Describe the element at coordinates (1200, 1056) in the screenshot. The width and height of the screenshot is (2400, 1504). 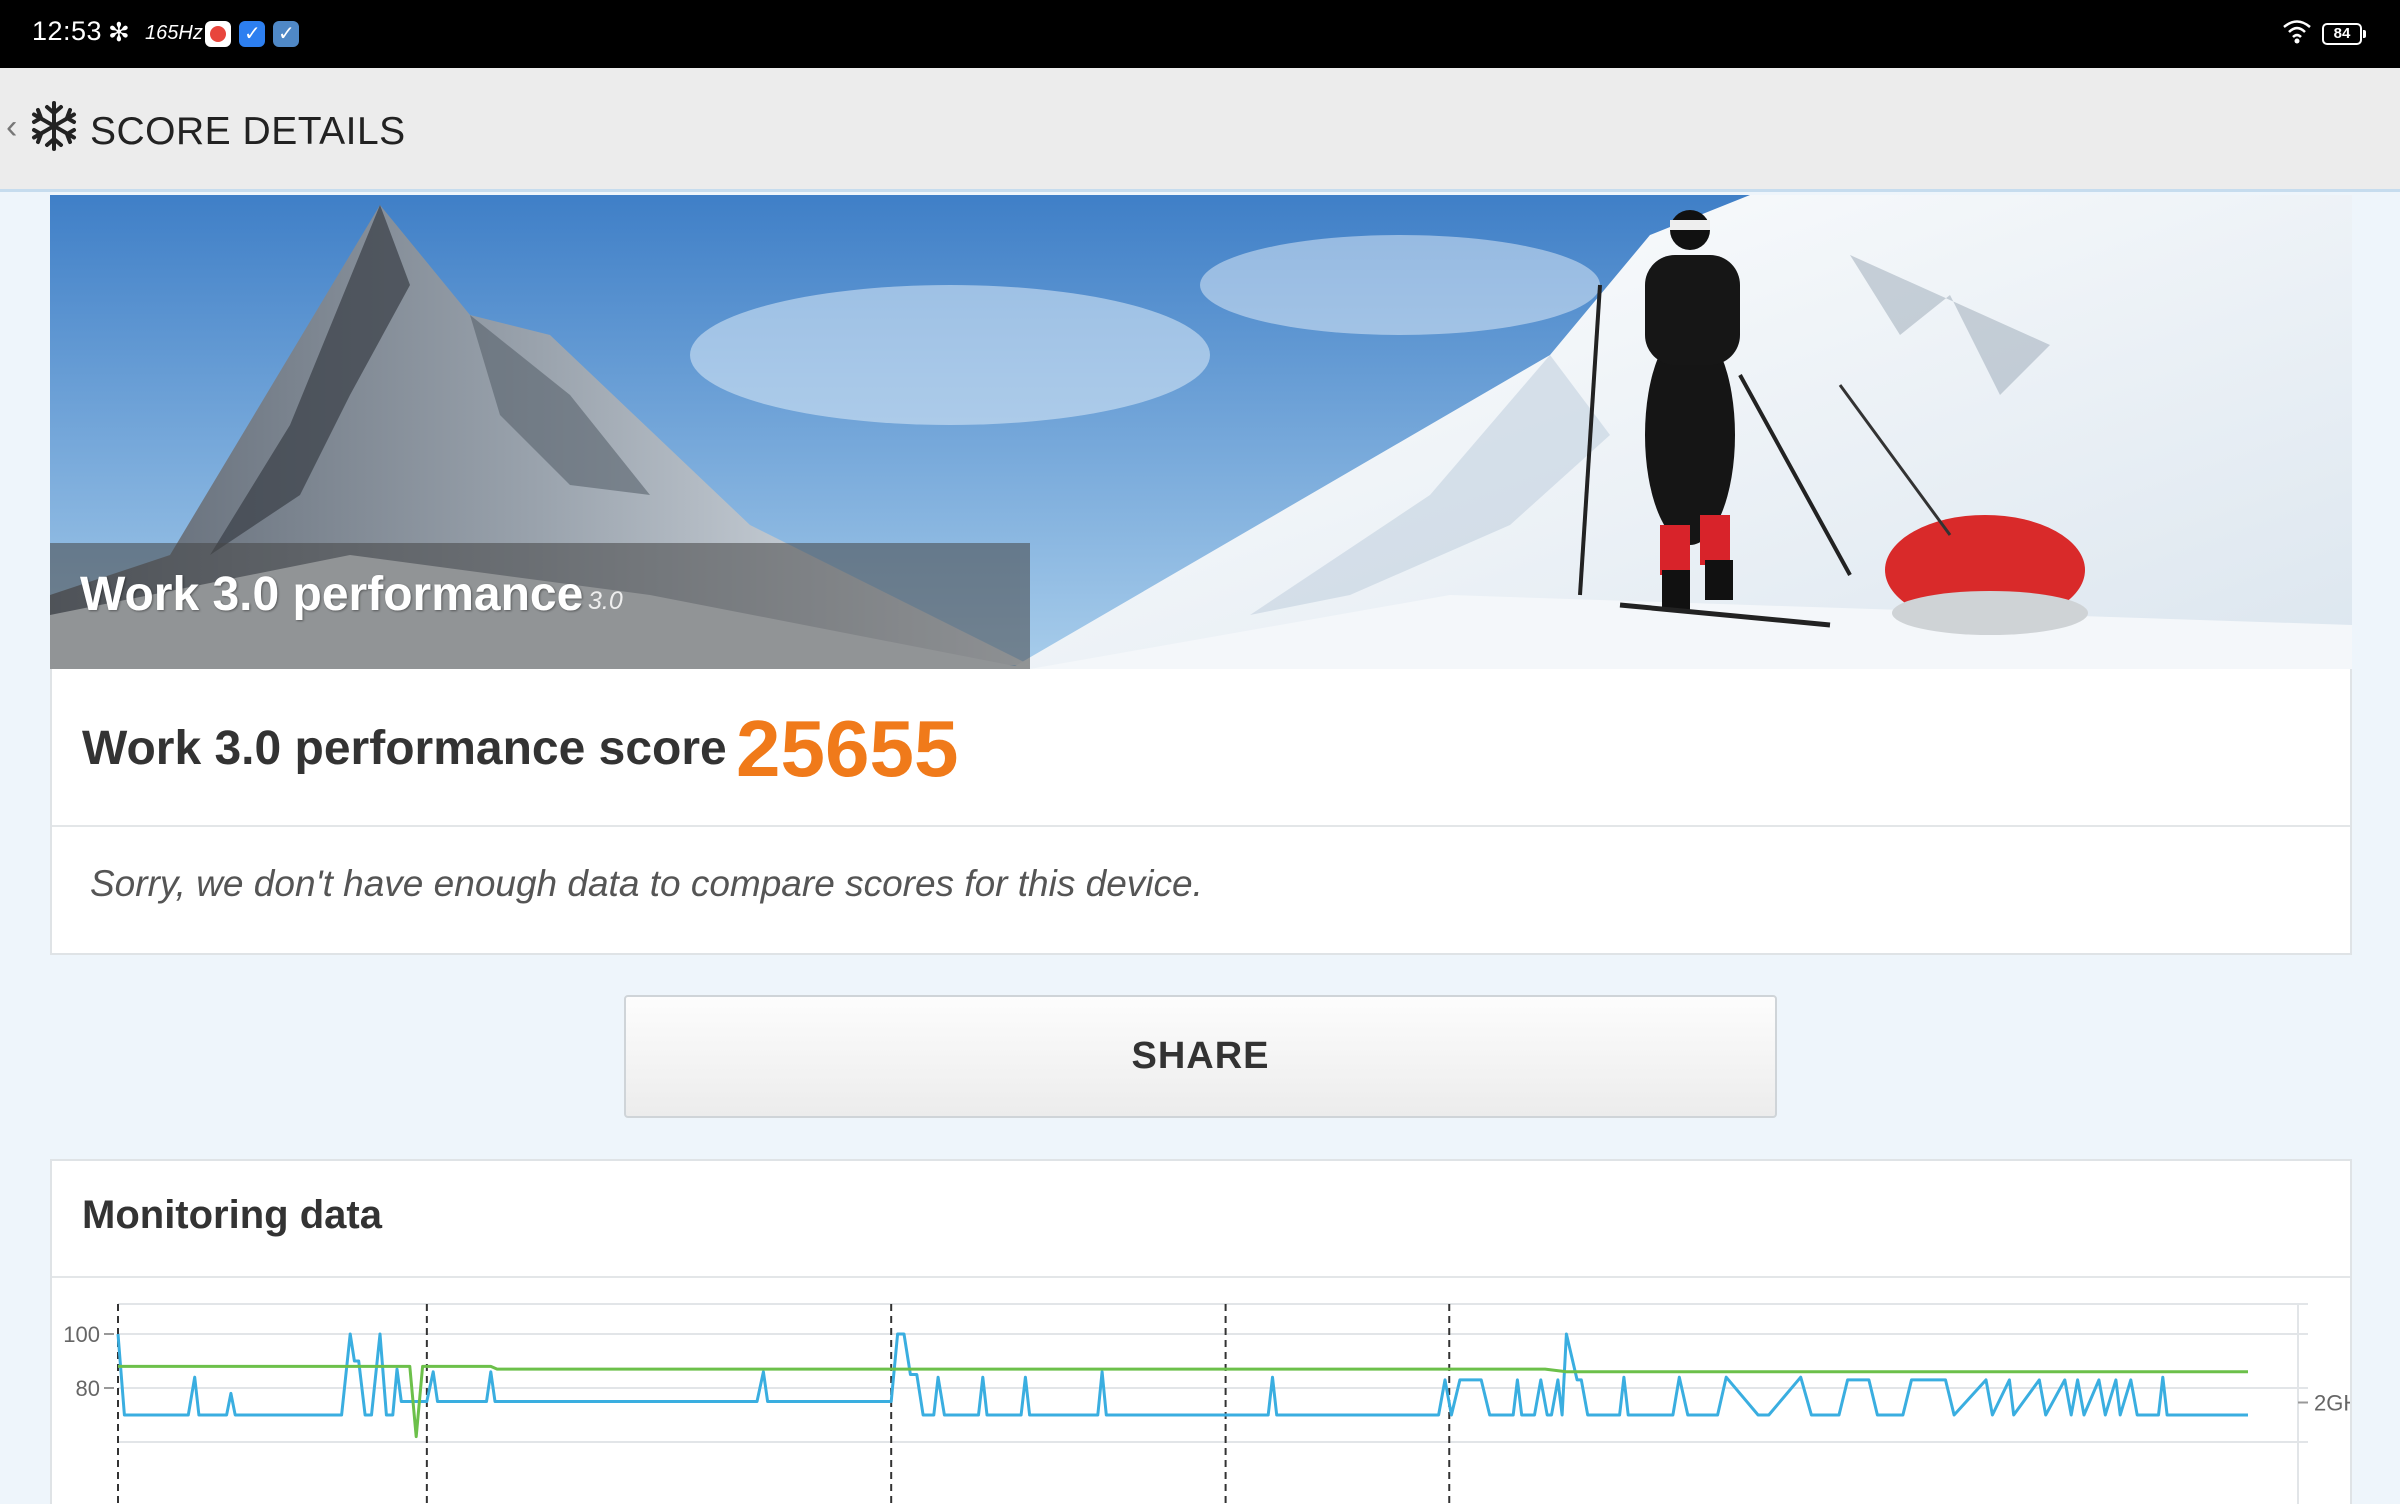
I see `share-button: SHARE` at that location.